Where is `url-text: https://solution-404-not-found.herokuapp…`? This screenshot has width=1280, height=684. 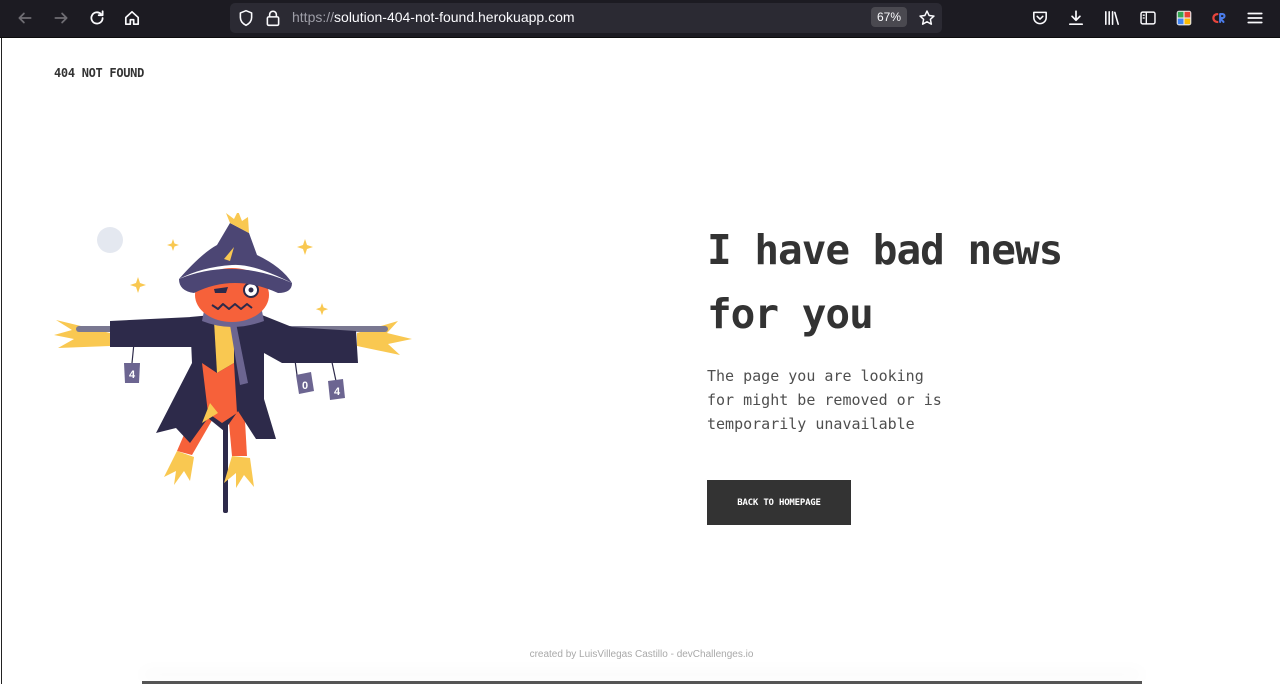 url-text: https://solution-404-not-found.herokuapp… is located at coordinates (433, 17).